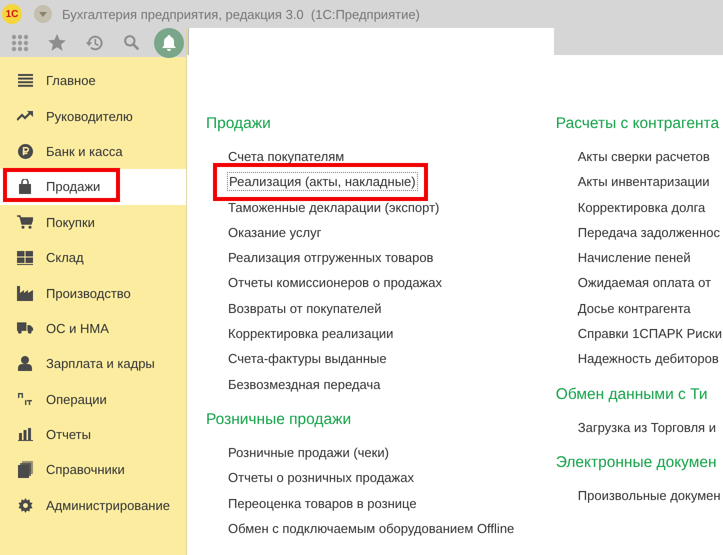  Describe the element at coordinates (632, 395) in the screenshot. I see `section-title: Обмен данными с Ти` at that location.